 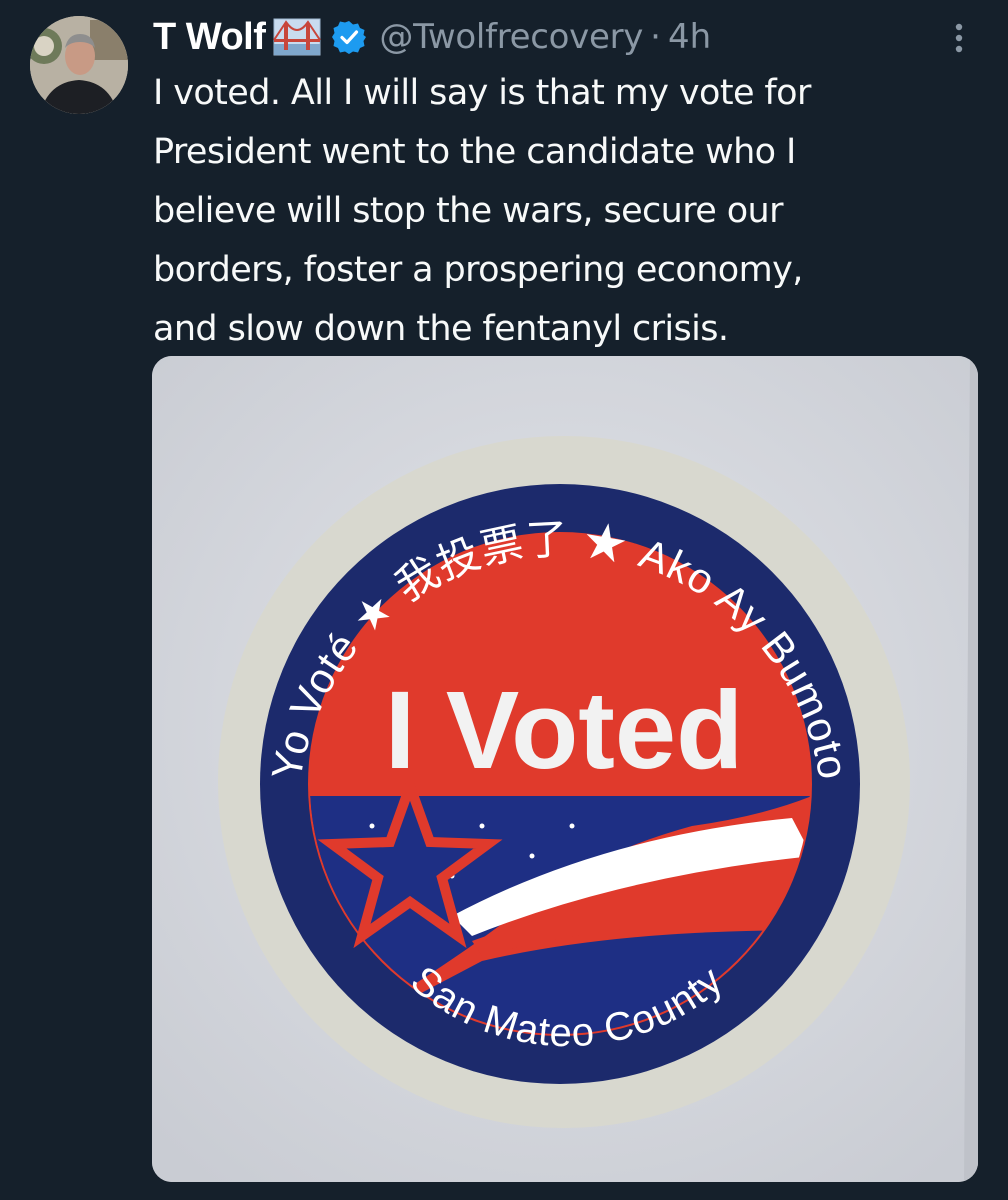 What do you see at coordinates (564, 730) in the screenshot?
I see `sticker-main-text: I Voted` at bounding box center [564, 730].